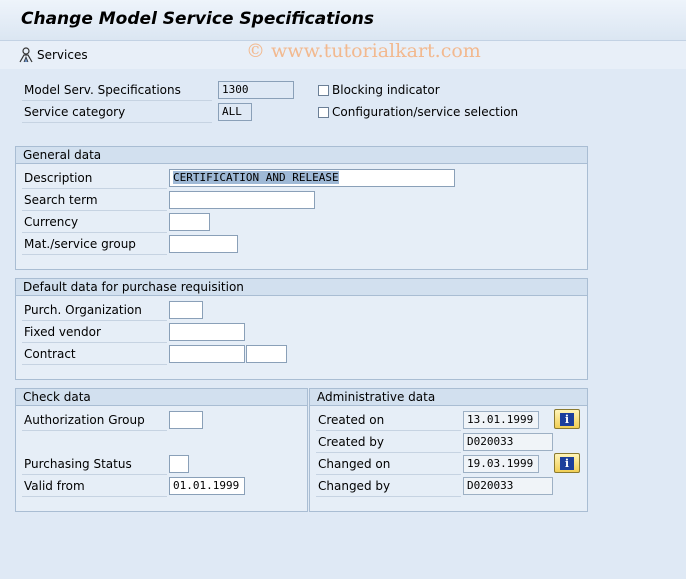 The image size is (686, 579). What do you see at coordinates (376, 397) in the screenshot?
I see `administrative-data-title: Administrative data` at bounding box center [376, 397].